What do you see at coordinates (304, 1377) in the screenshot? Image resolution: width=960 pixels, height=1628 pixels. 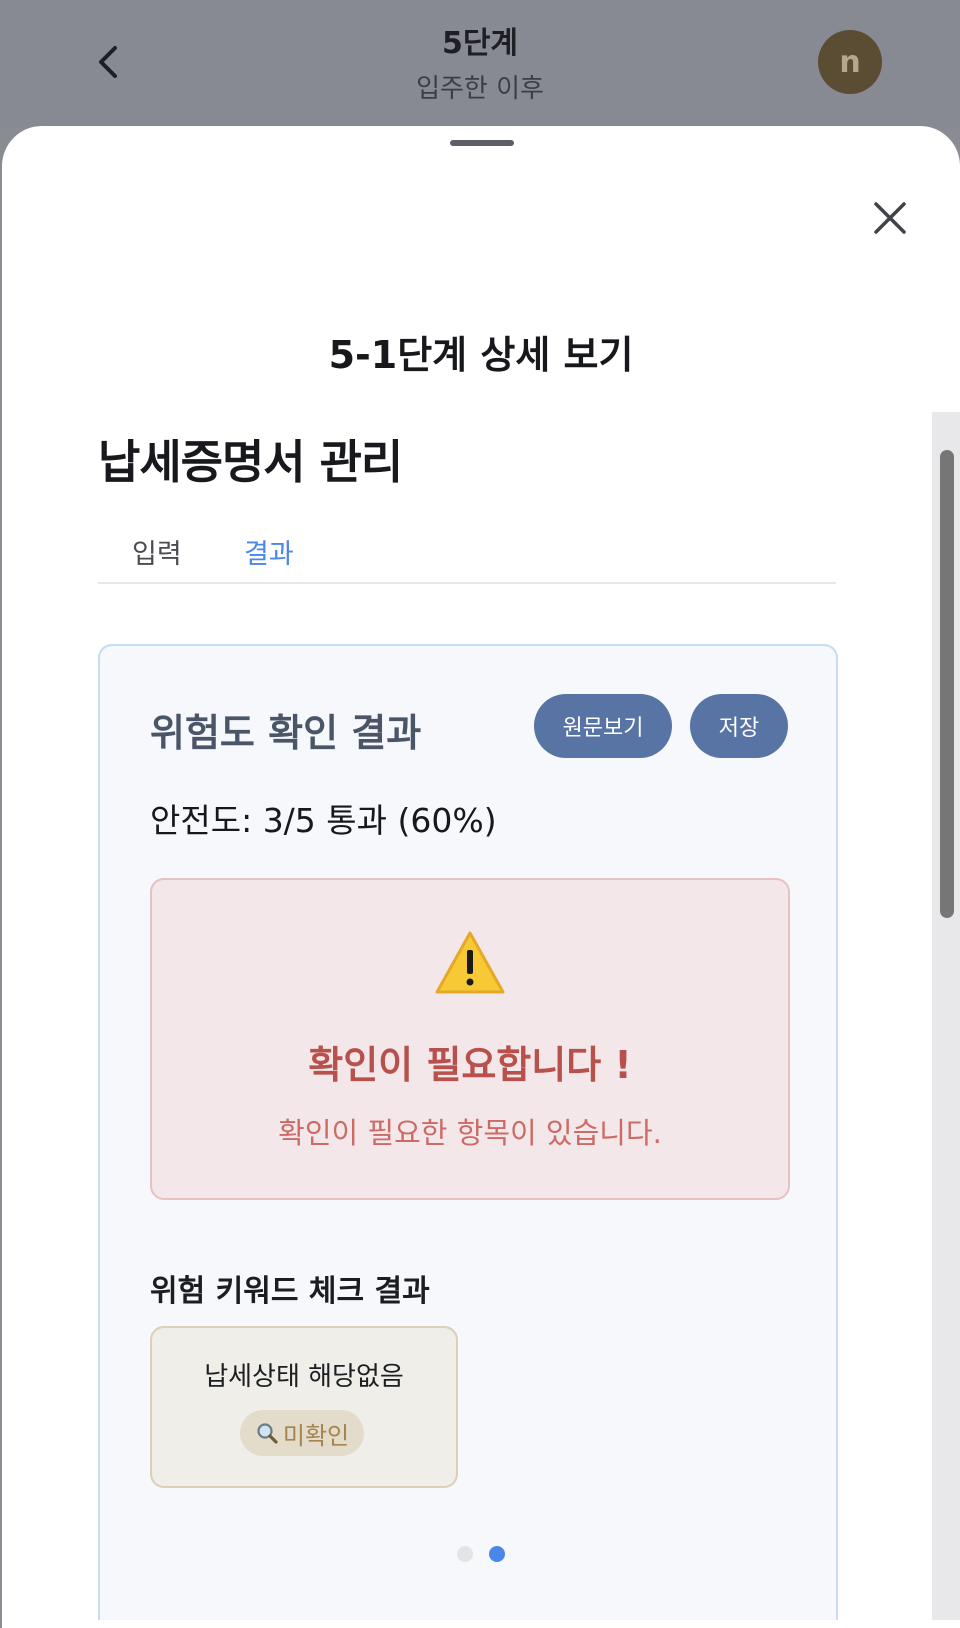 I see `keyword-label: 납세상태 해당없음` at bounding box center [304, 1377].